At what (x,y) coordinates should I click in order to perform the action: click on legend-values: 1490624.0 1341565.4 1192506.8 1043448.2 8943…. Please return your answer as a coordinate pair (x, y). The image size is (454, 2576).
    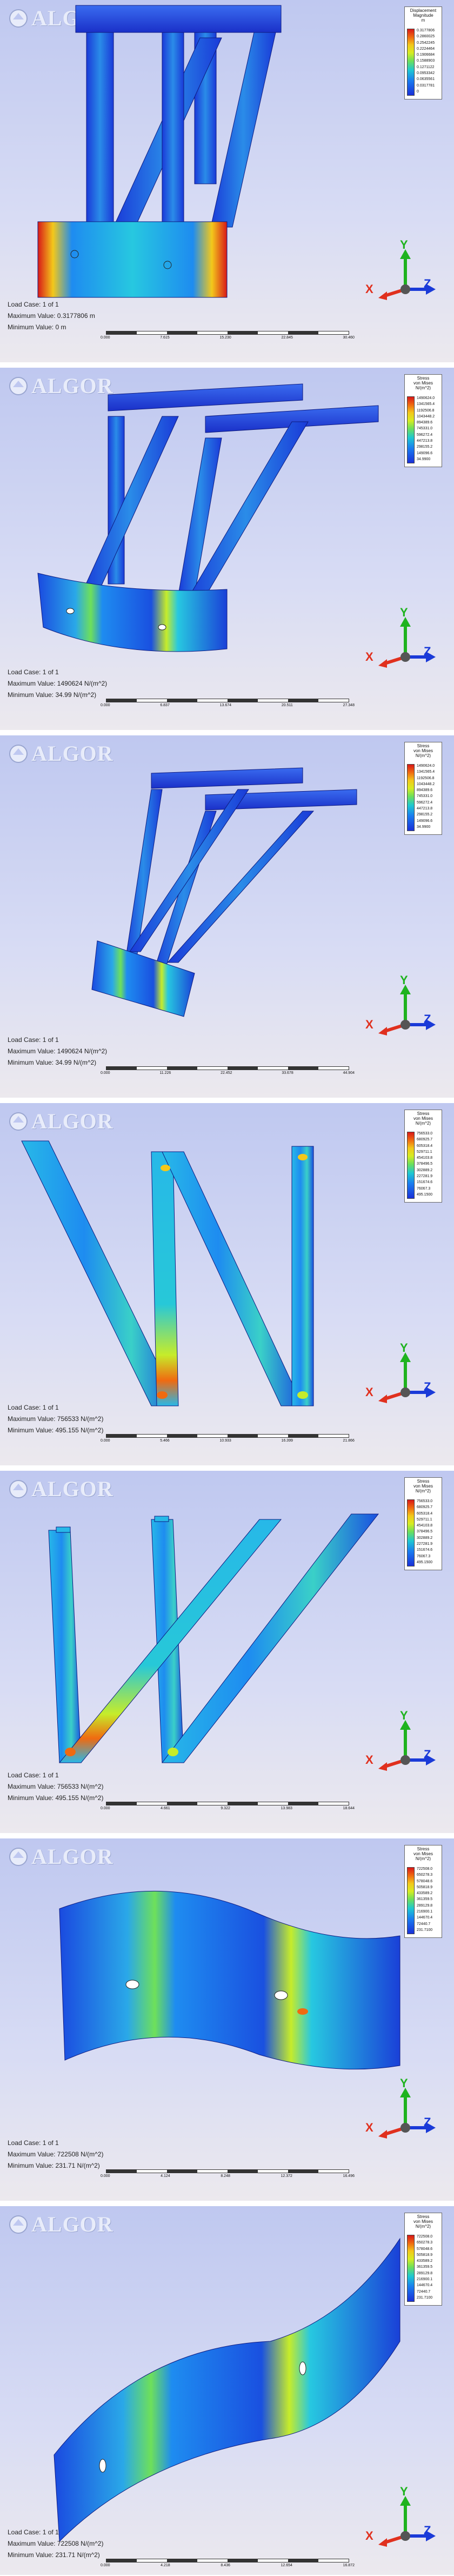
    Looking at the image, I should click on (426, 428).